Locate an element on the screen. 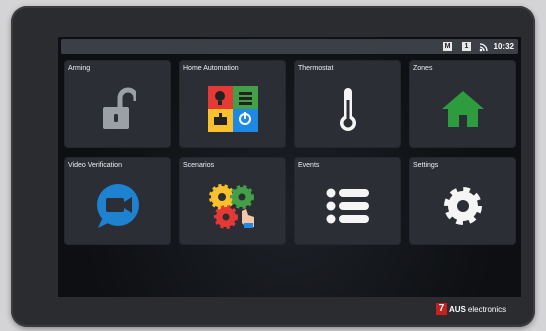  house-icon is located at coordinates (462, 109).